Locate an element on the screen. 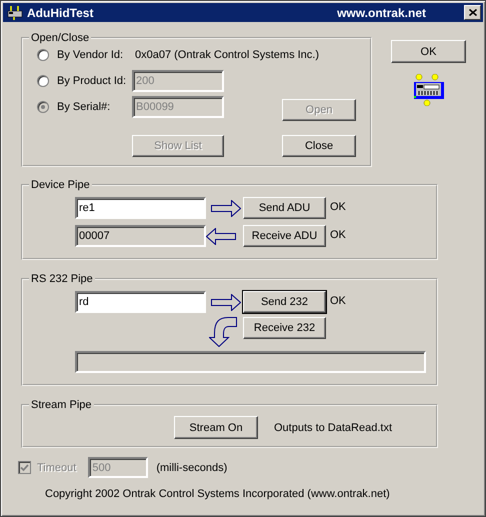 This screenshot has width=486, height=517. input-field: re1 is located at coordinates (140, 208).